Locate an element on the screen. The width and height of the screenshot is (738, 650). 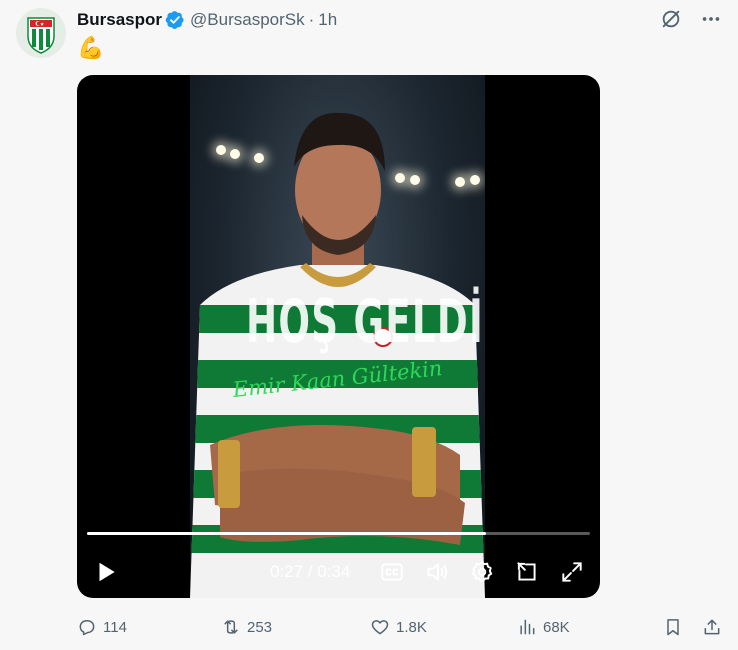
repost-button: 253 is located at coordinates (246, 627).